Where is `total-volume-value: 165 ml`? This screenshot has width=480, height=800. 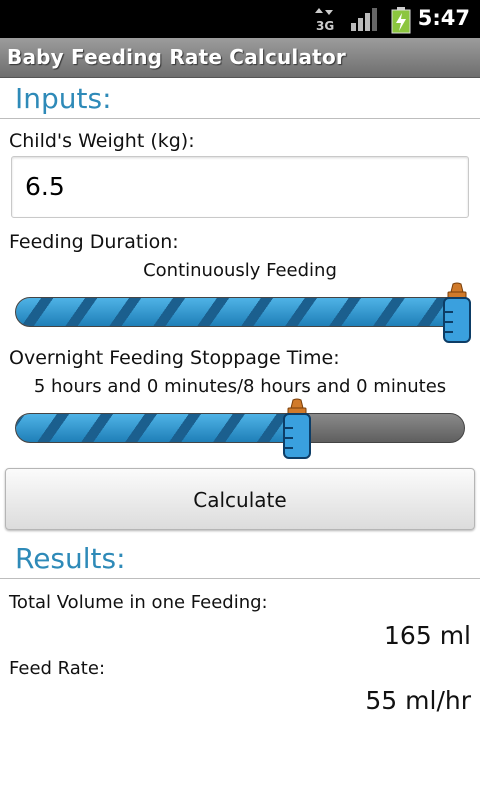
total-volume-value: 165 ml is located at coordinates (427, 635).